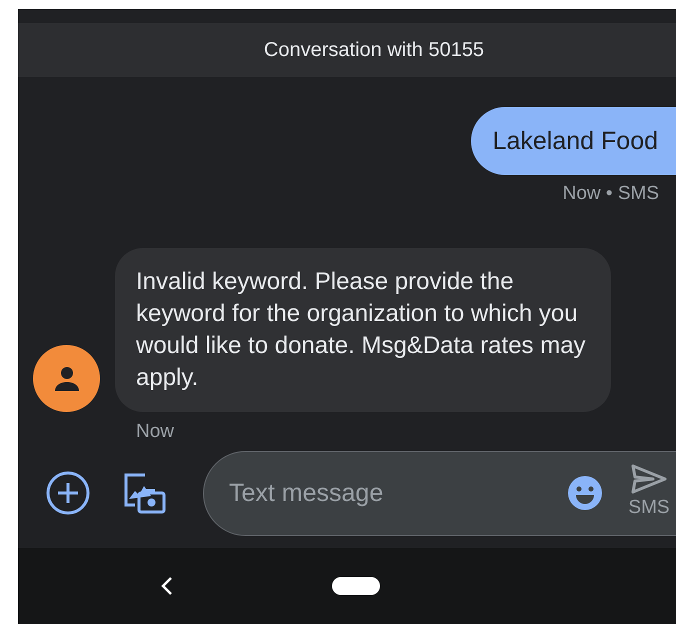 The height and width of the screenshot is (624, 676). I want to click on back-icon, so click(167, 586).